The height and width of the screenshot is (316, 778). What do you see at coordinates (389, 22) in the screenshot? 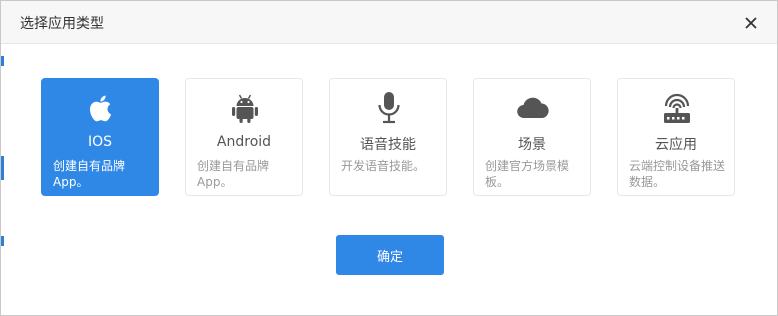
I see `dialog-header: 选择应用类型` at bounding box center [389, 22].